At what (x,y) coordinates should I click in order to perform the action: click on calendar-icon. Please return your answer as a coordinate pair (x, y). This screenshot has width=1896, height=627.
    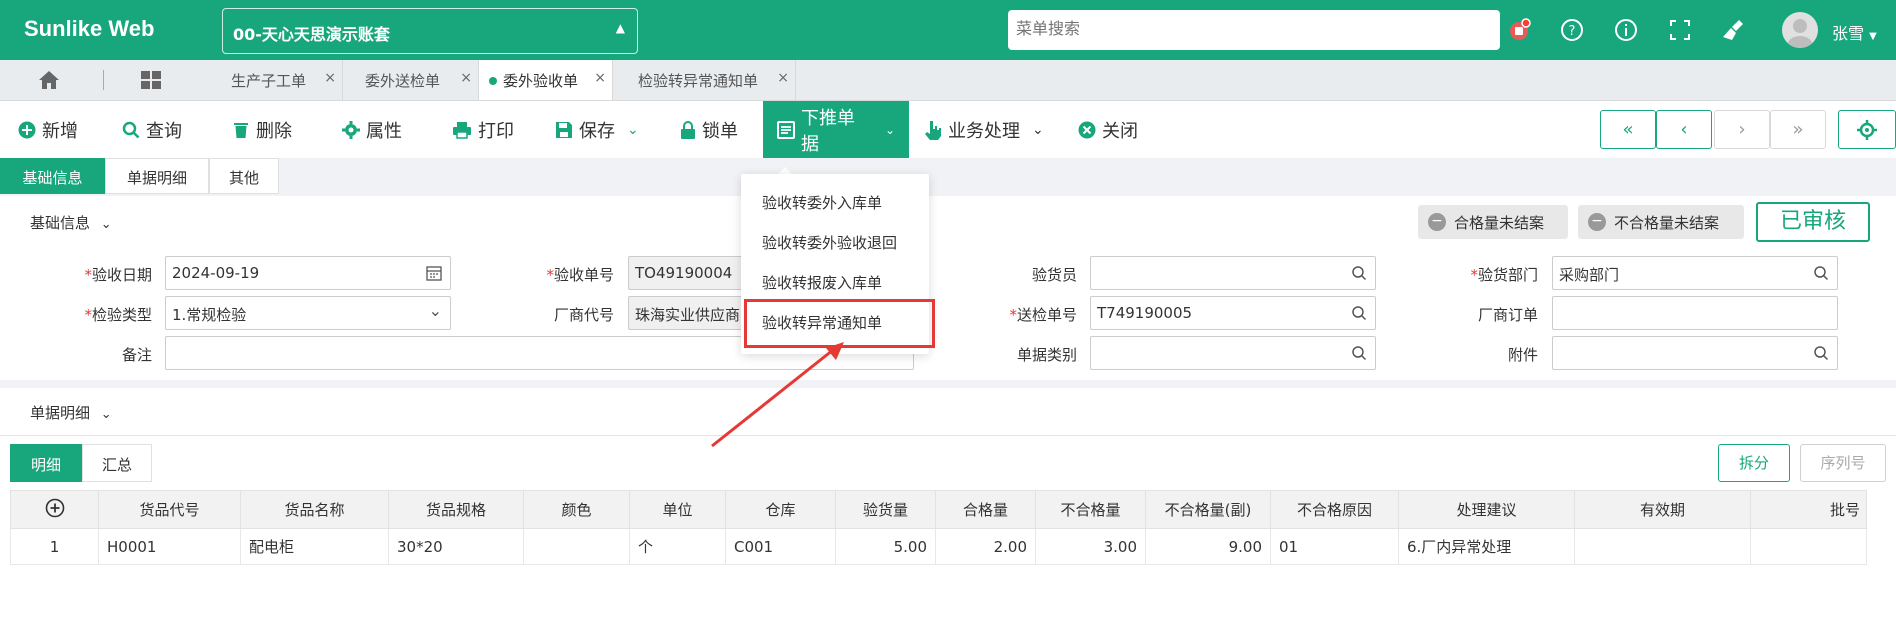
    Looking at the image, I should click on (434, 275).